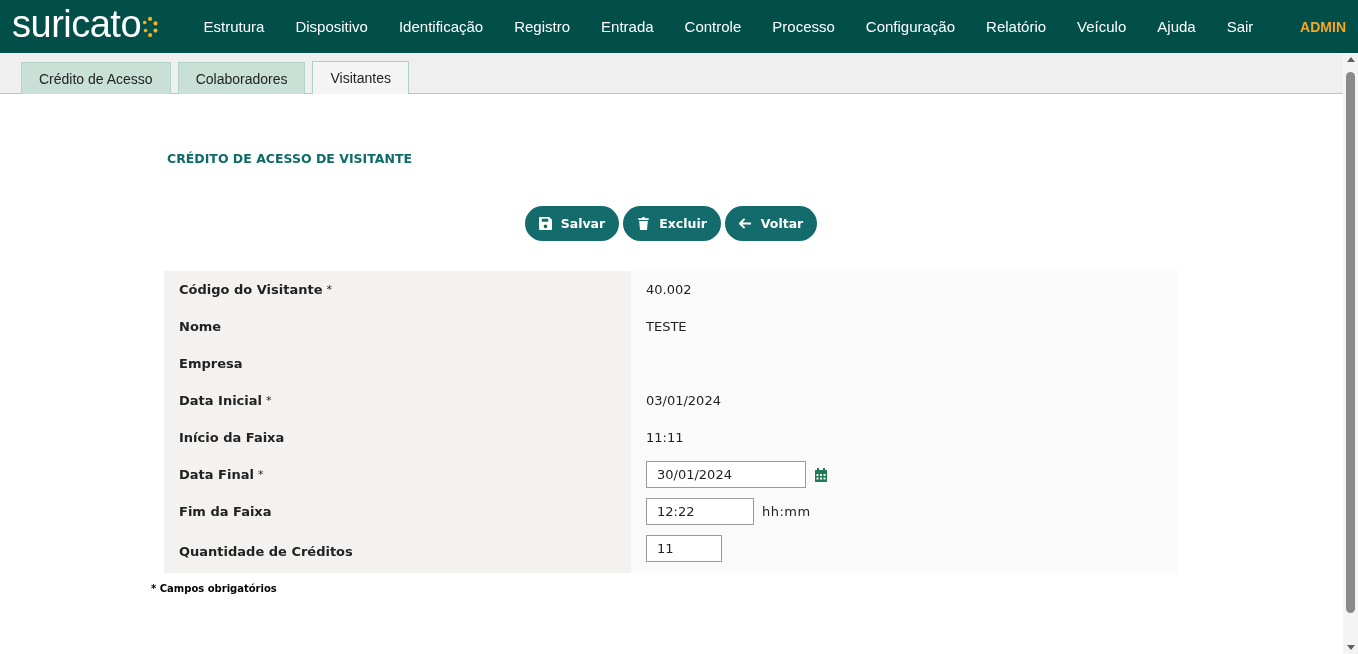  What do you see at coordinates (331, 26) in the screenshot?
I see `menu-item: Dispositivo` at bounding box center [331, 26].